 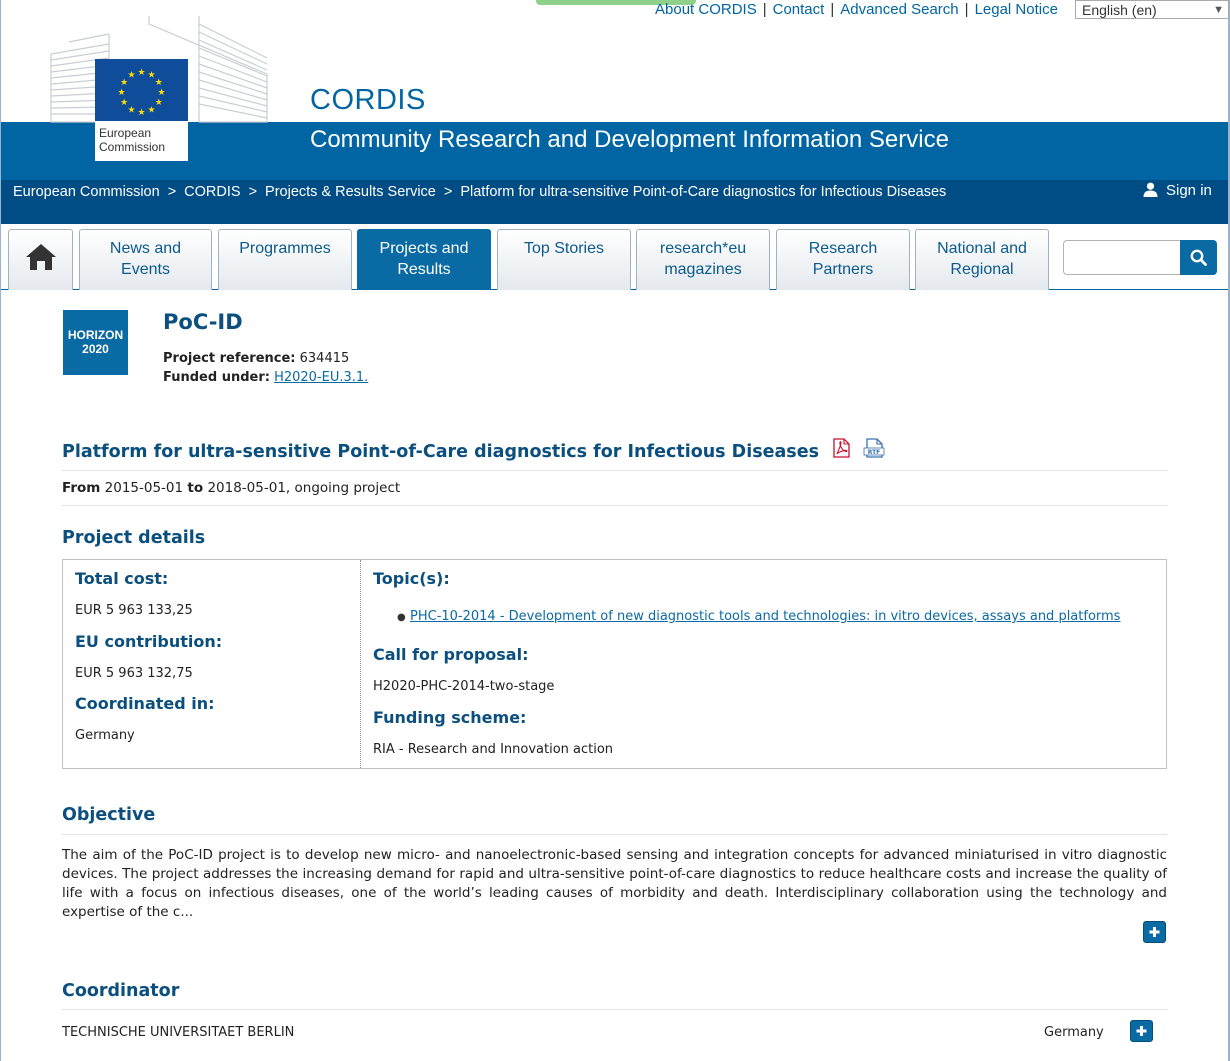 I want to click on call-for-proposal-value: H2020-PHC-2014-two-stage, so click(x=464, y=686).